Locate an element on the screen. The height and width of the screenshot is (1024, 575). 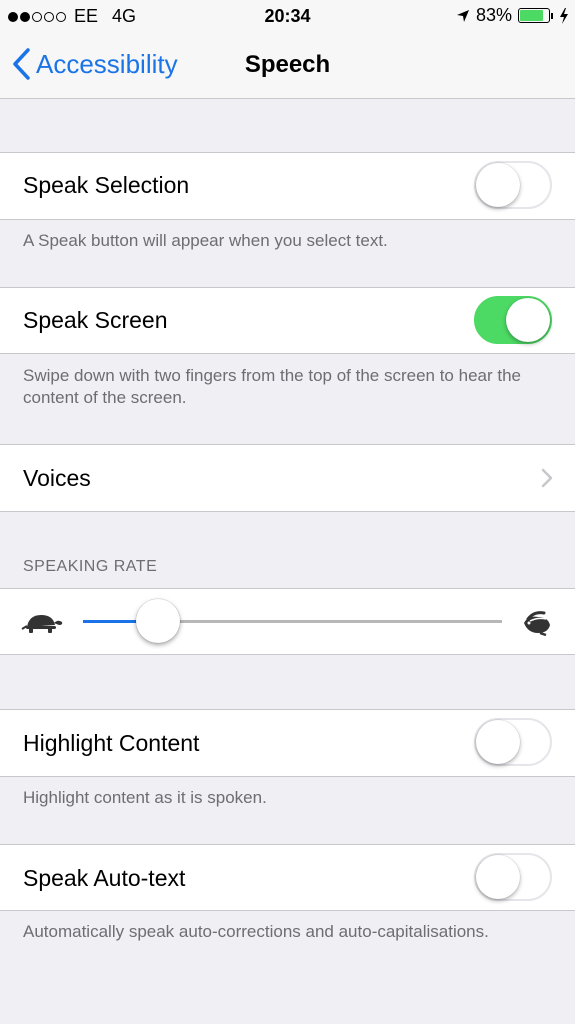
battery-icon is located at coordinates (535, 15).